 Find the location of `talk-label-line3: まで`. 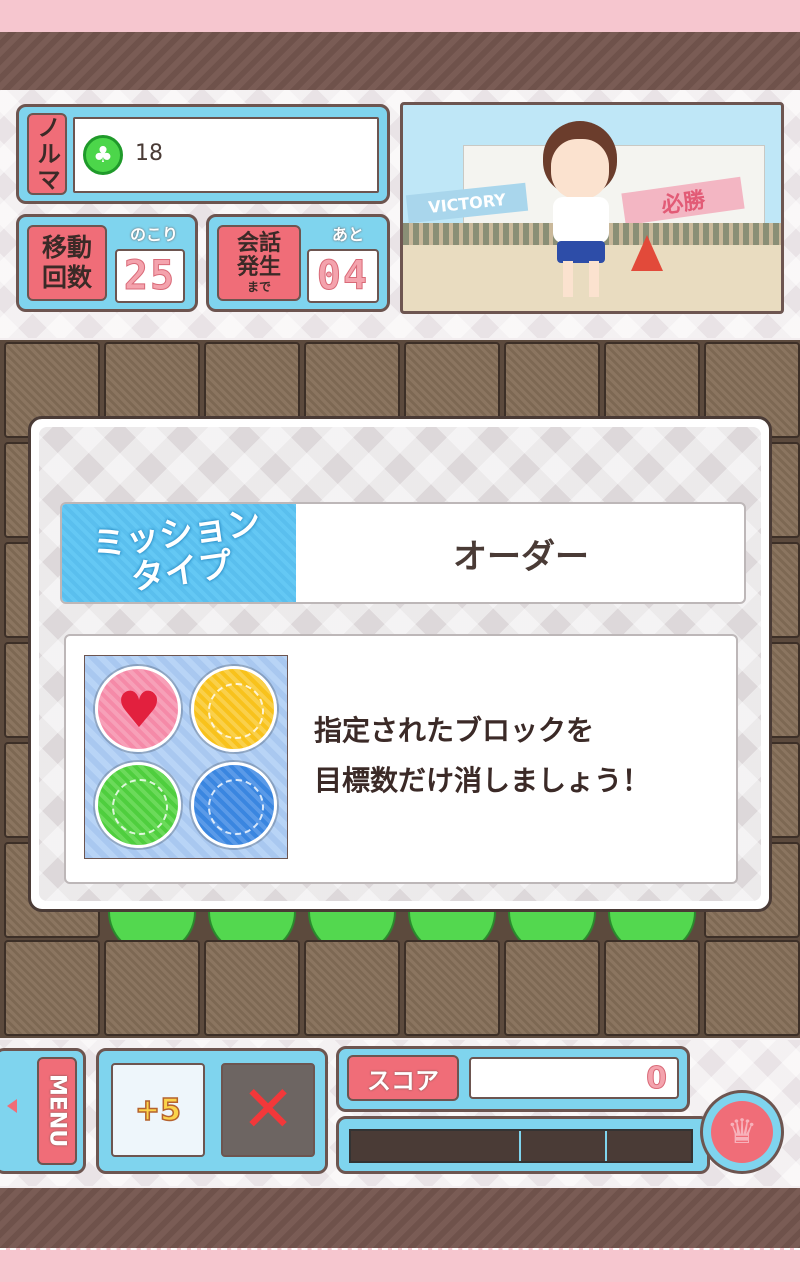

talk-label-line3: まで is located at coordinates (258, 287).